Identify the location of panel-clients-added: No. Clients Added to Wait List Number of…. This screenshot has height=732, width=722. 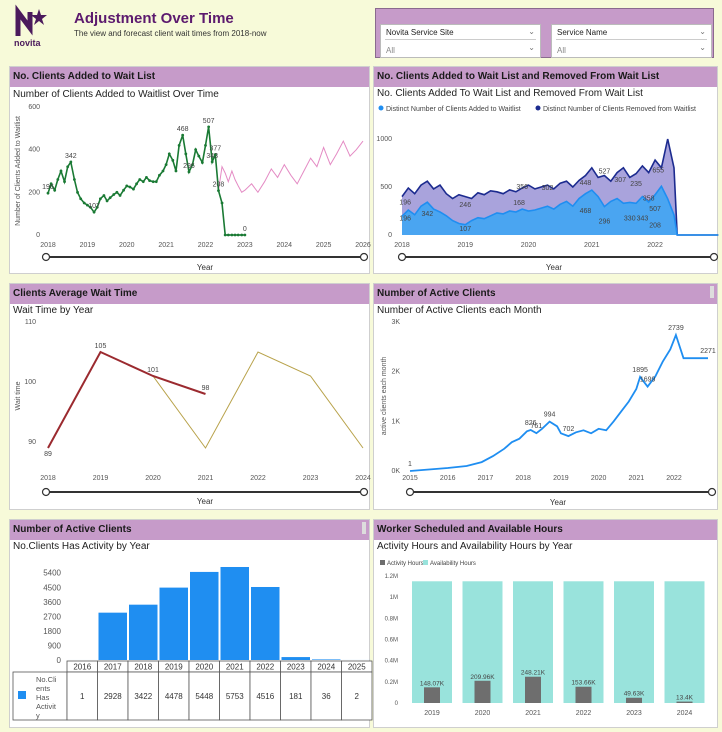
(190, 170).